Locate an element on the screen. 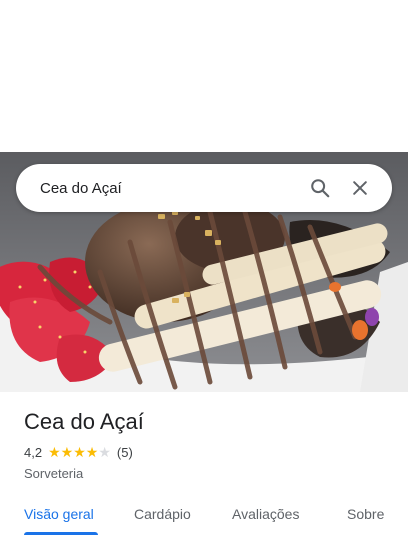 The height and width of the screenshot is (544, 408). search-icon is located at coordinates (320, 188).